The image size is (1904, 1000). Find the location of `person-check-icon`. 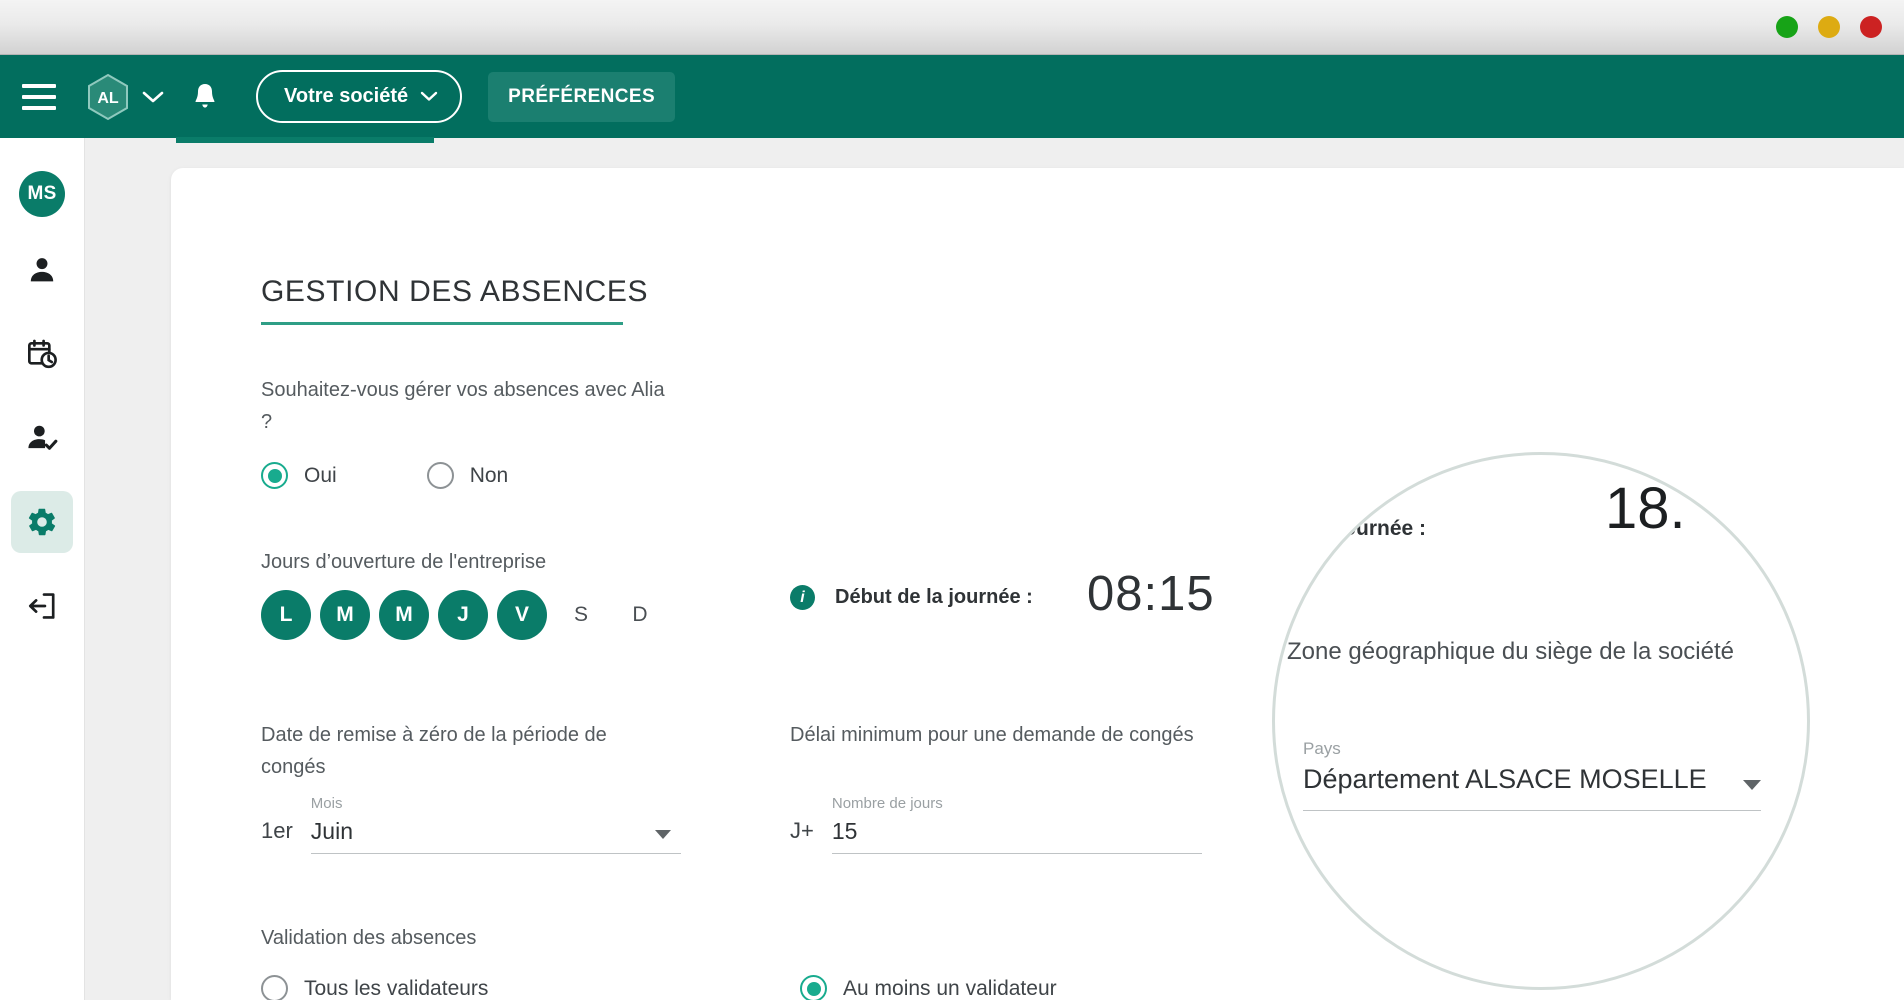

person-check-icon is located at coordinates (42, 438).